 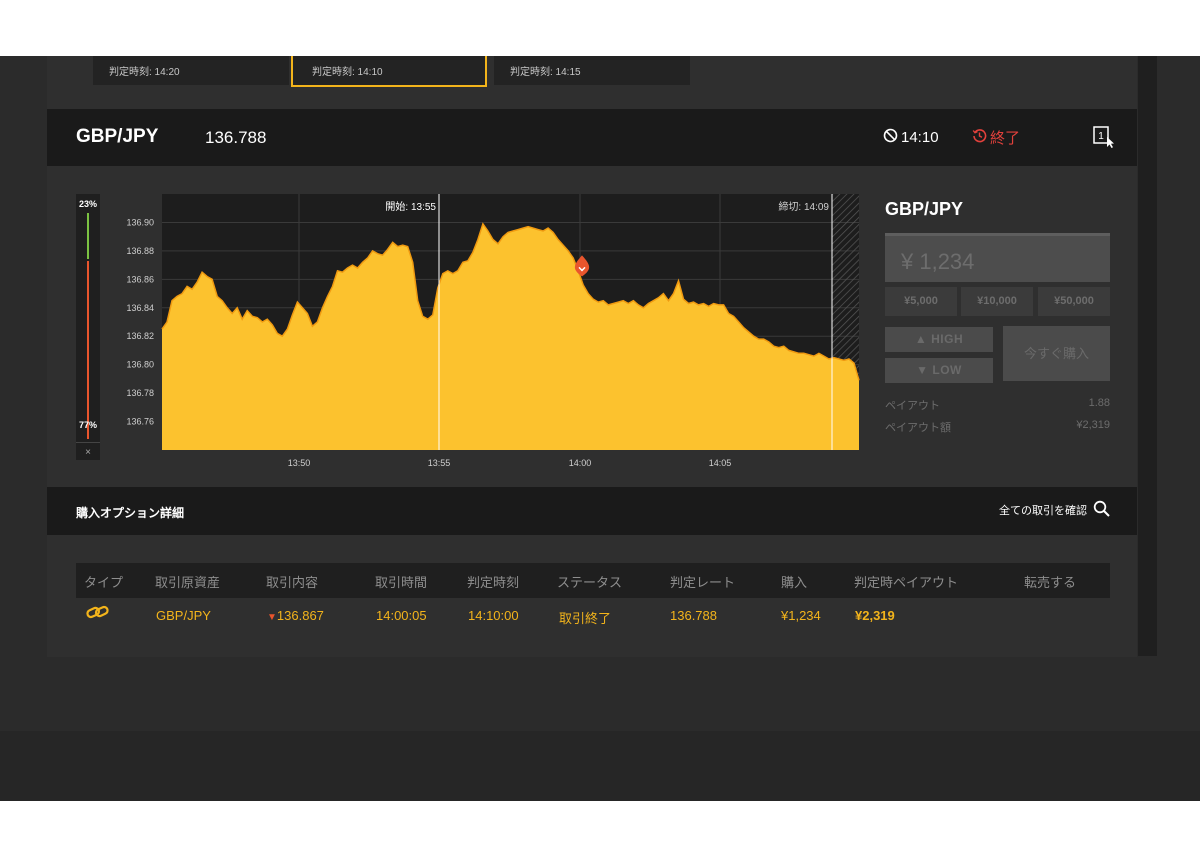 What do you see at coordinates (236, 137) in the screenshot?
I see `current-price: 136.788` at bounding box center [236, 137].